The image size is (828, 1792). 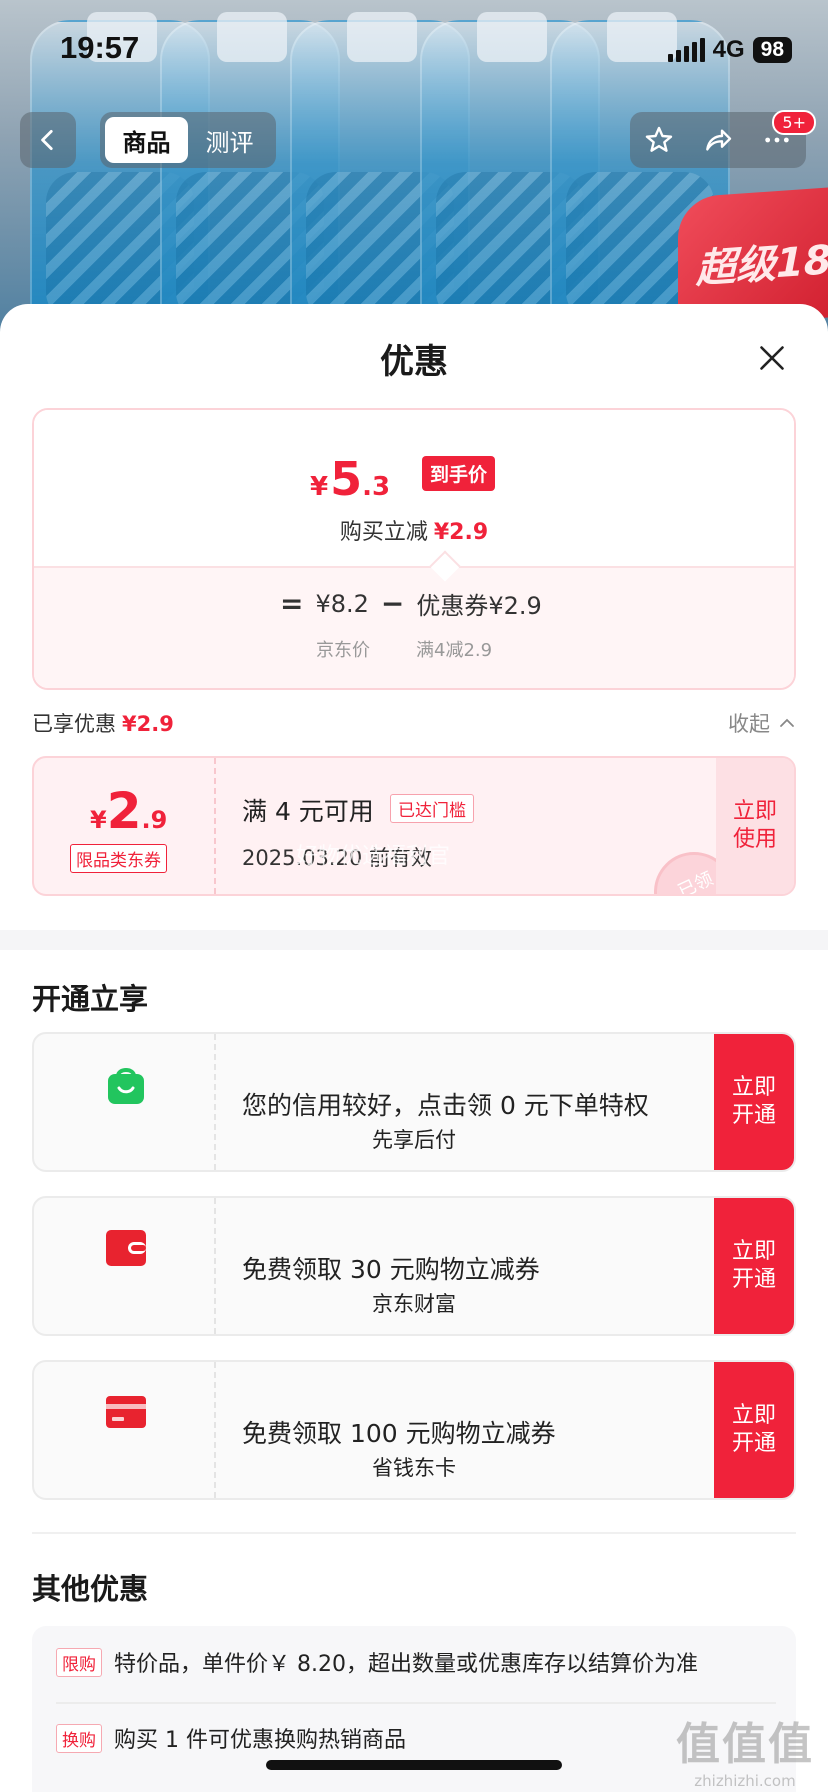 I want to click on close-icon, so click(x=772, y=358).